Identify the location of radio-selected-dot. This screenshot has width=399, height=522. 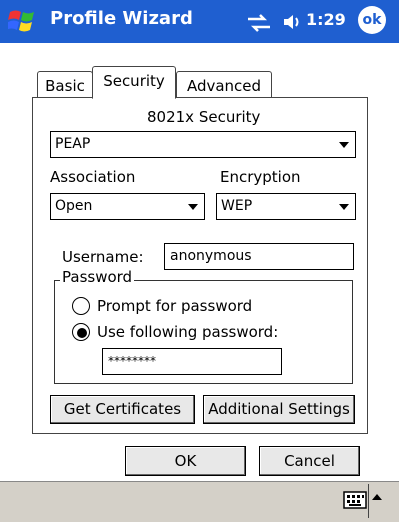
(82, 333).